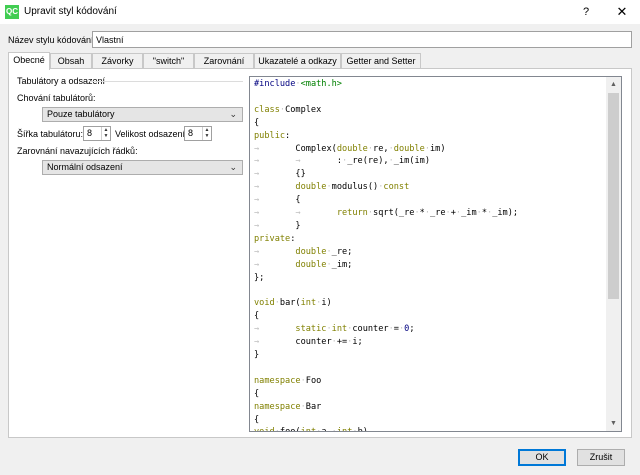  I want to click on tab-content: Obsah, so click(71, 61).